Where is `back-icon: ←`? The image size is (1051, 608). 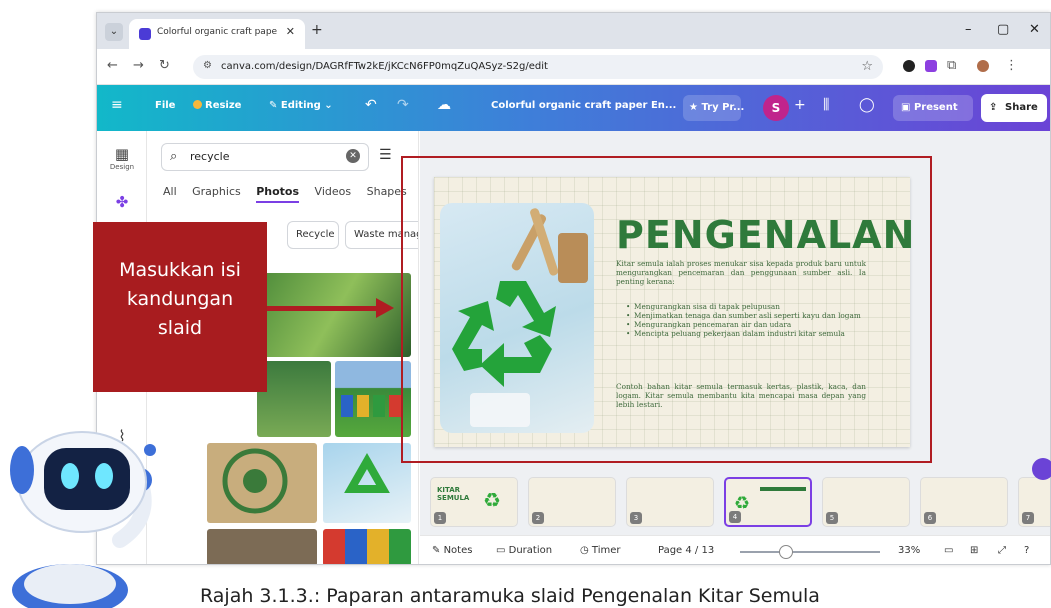 back-icon: ← is located at coordinates (112, 65).